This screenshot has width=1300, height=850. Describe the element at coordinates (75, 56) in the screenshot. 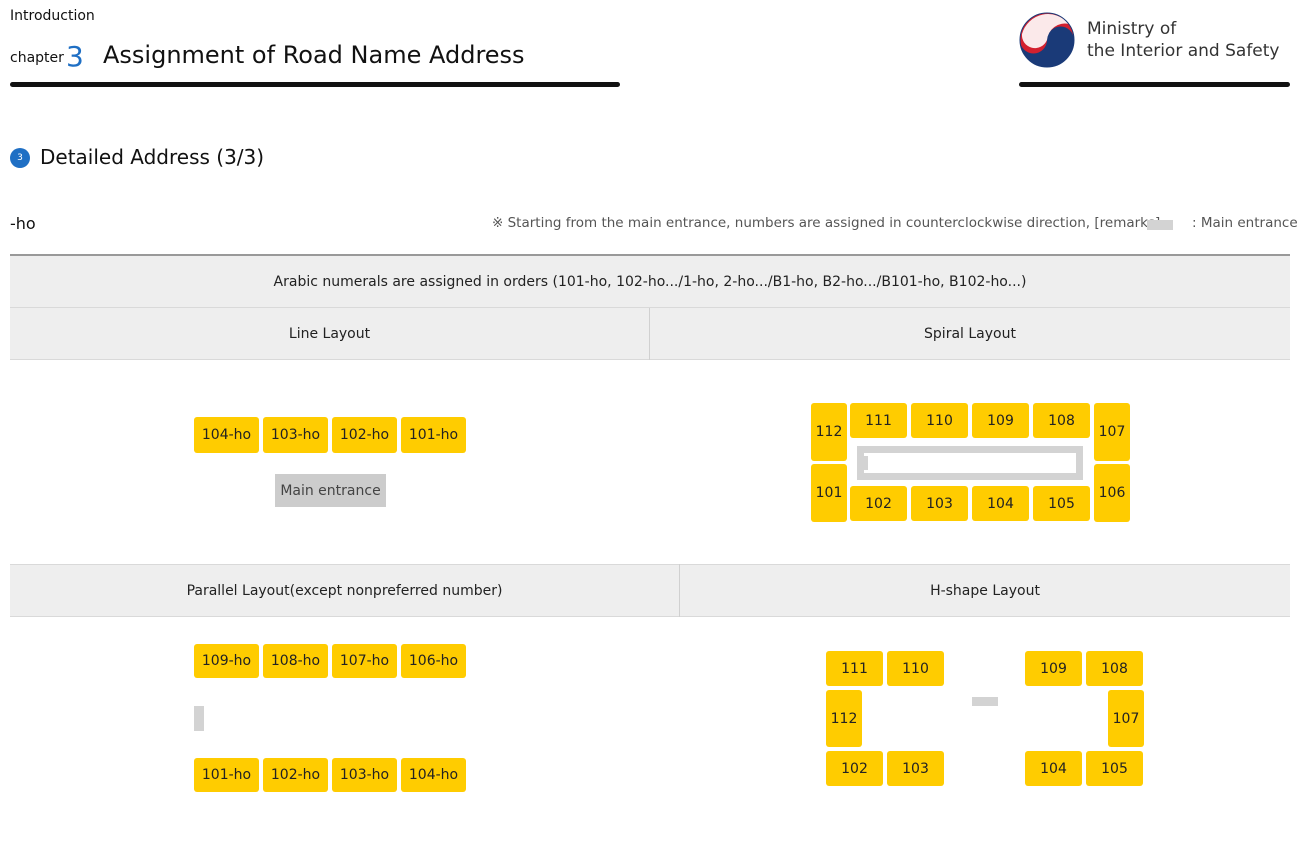

I see `chapter-number: 3` at that location.